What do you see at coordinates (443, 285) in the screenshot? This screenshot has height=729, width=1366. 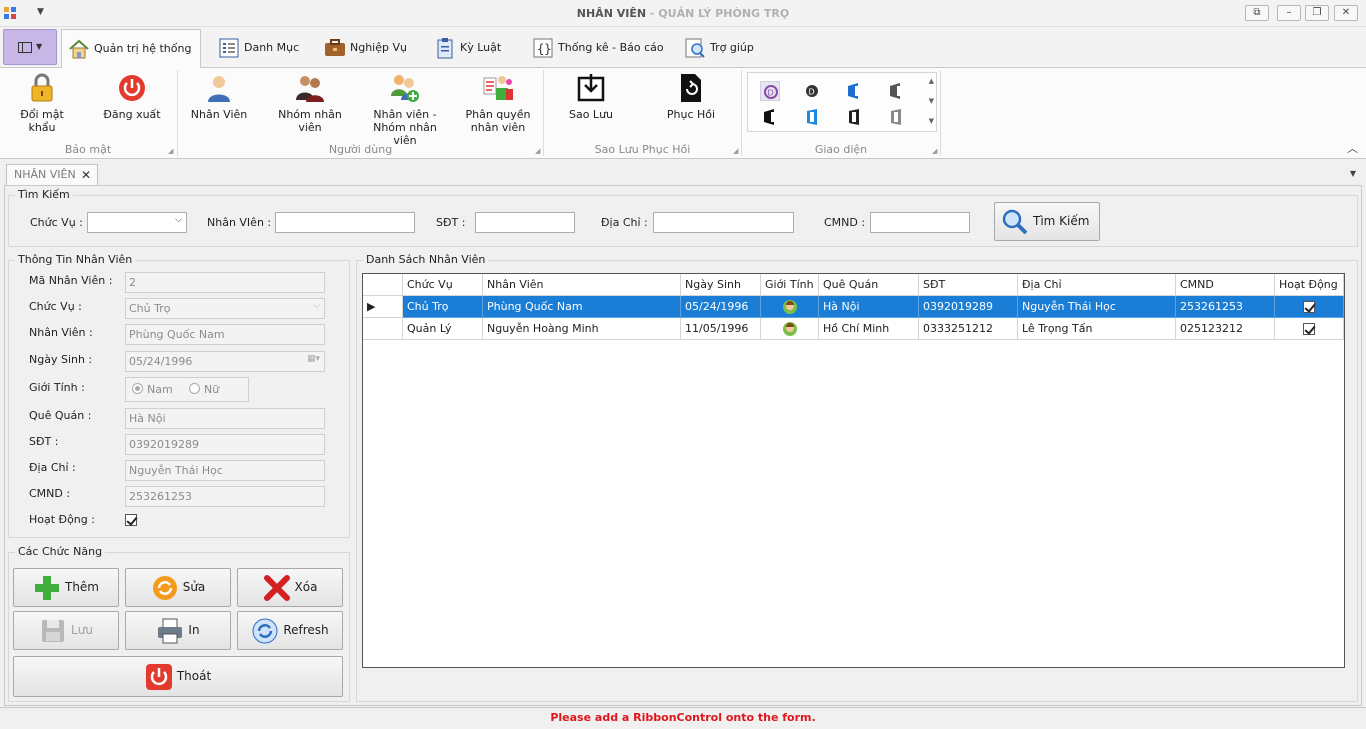 I see `grid-header-cell: Chức Vụ` at bounding box center [443, 285].